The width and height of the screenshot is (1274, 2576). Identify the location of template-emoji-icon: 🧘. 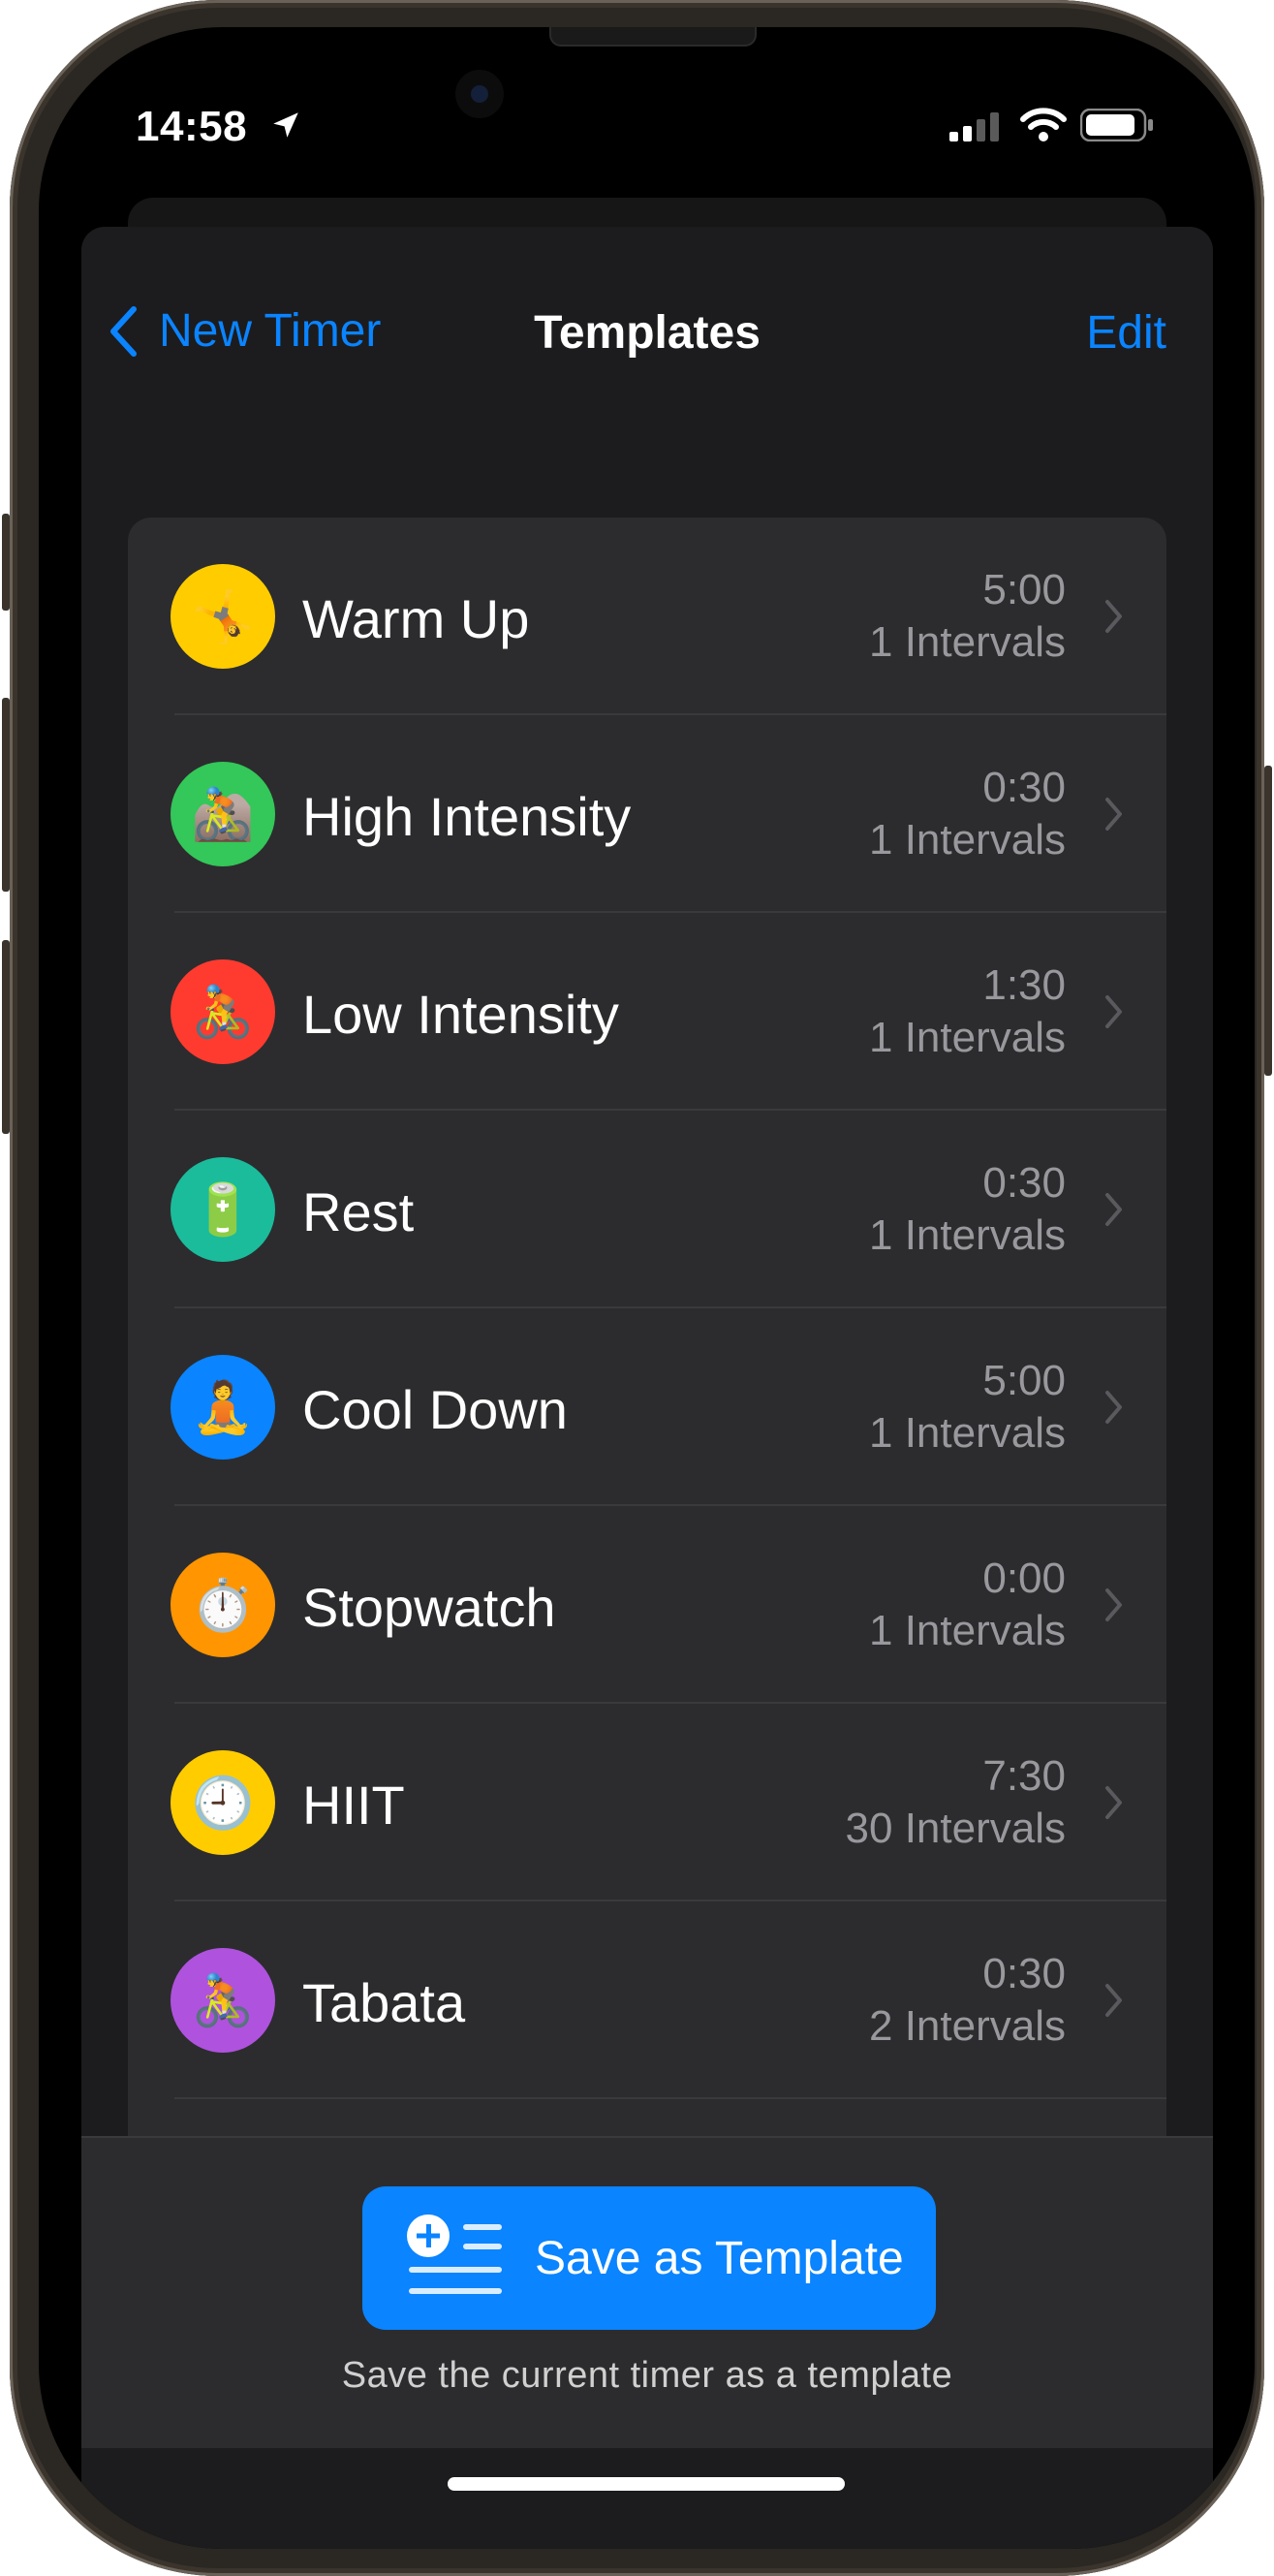
(223, 1407).